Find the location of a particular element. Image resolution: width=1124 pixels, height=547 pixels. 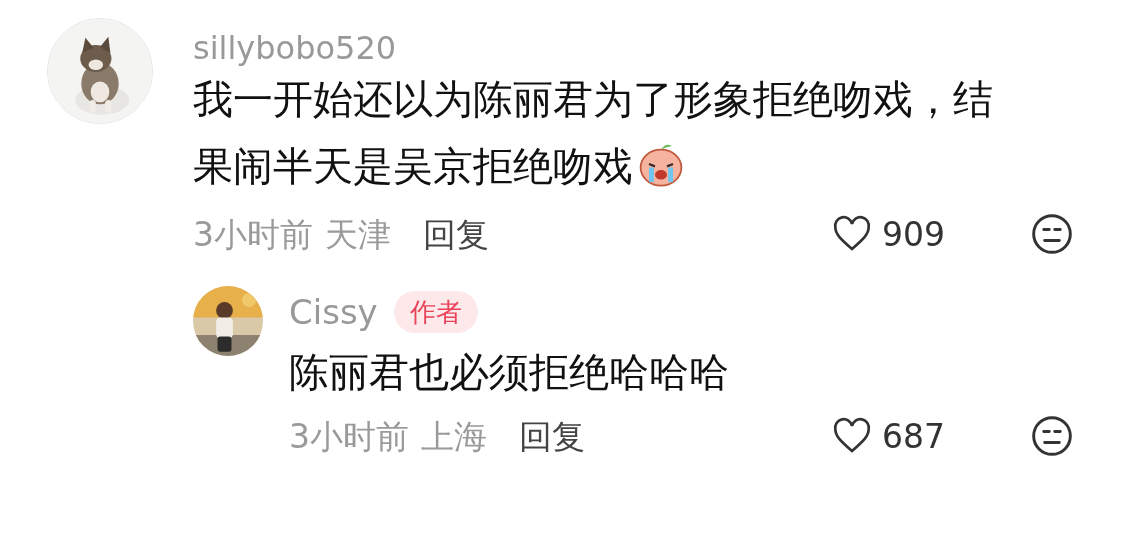

comment-text: 陈丽君也必须拒绝哈哈哈 is located at coordinates (509, 372).